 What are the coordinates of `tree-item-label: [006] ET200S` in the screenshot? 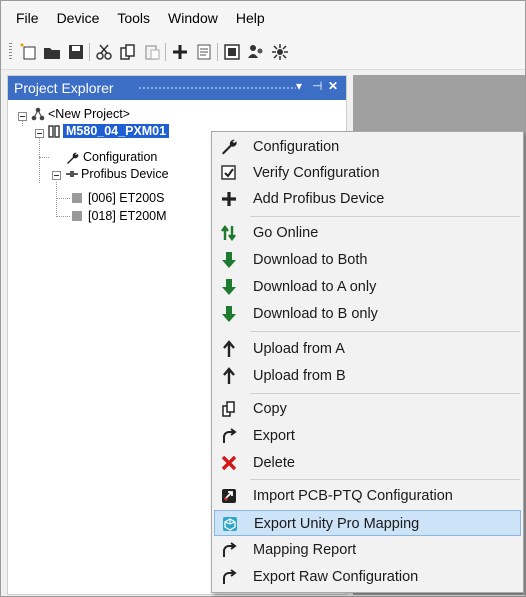 It's located at (126, 198).